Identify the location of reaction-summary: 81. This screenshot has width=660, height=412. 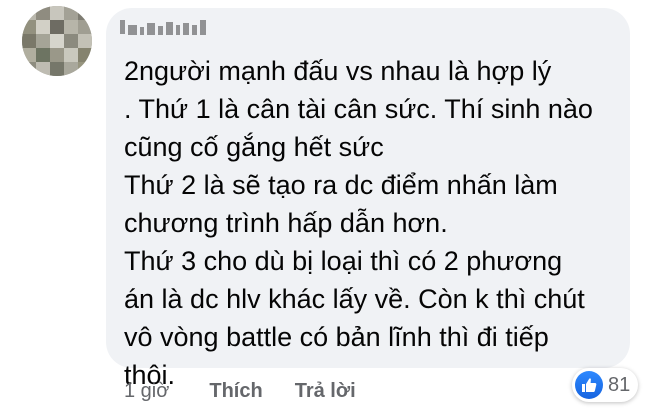
(605, 385).